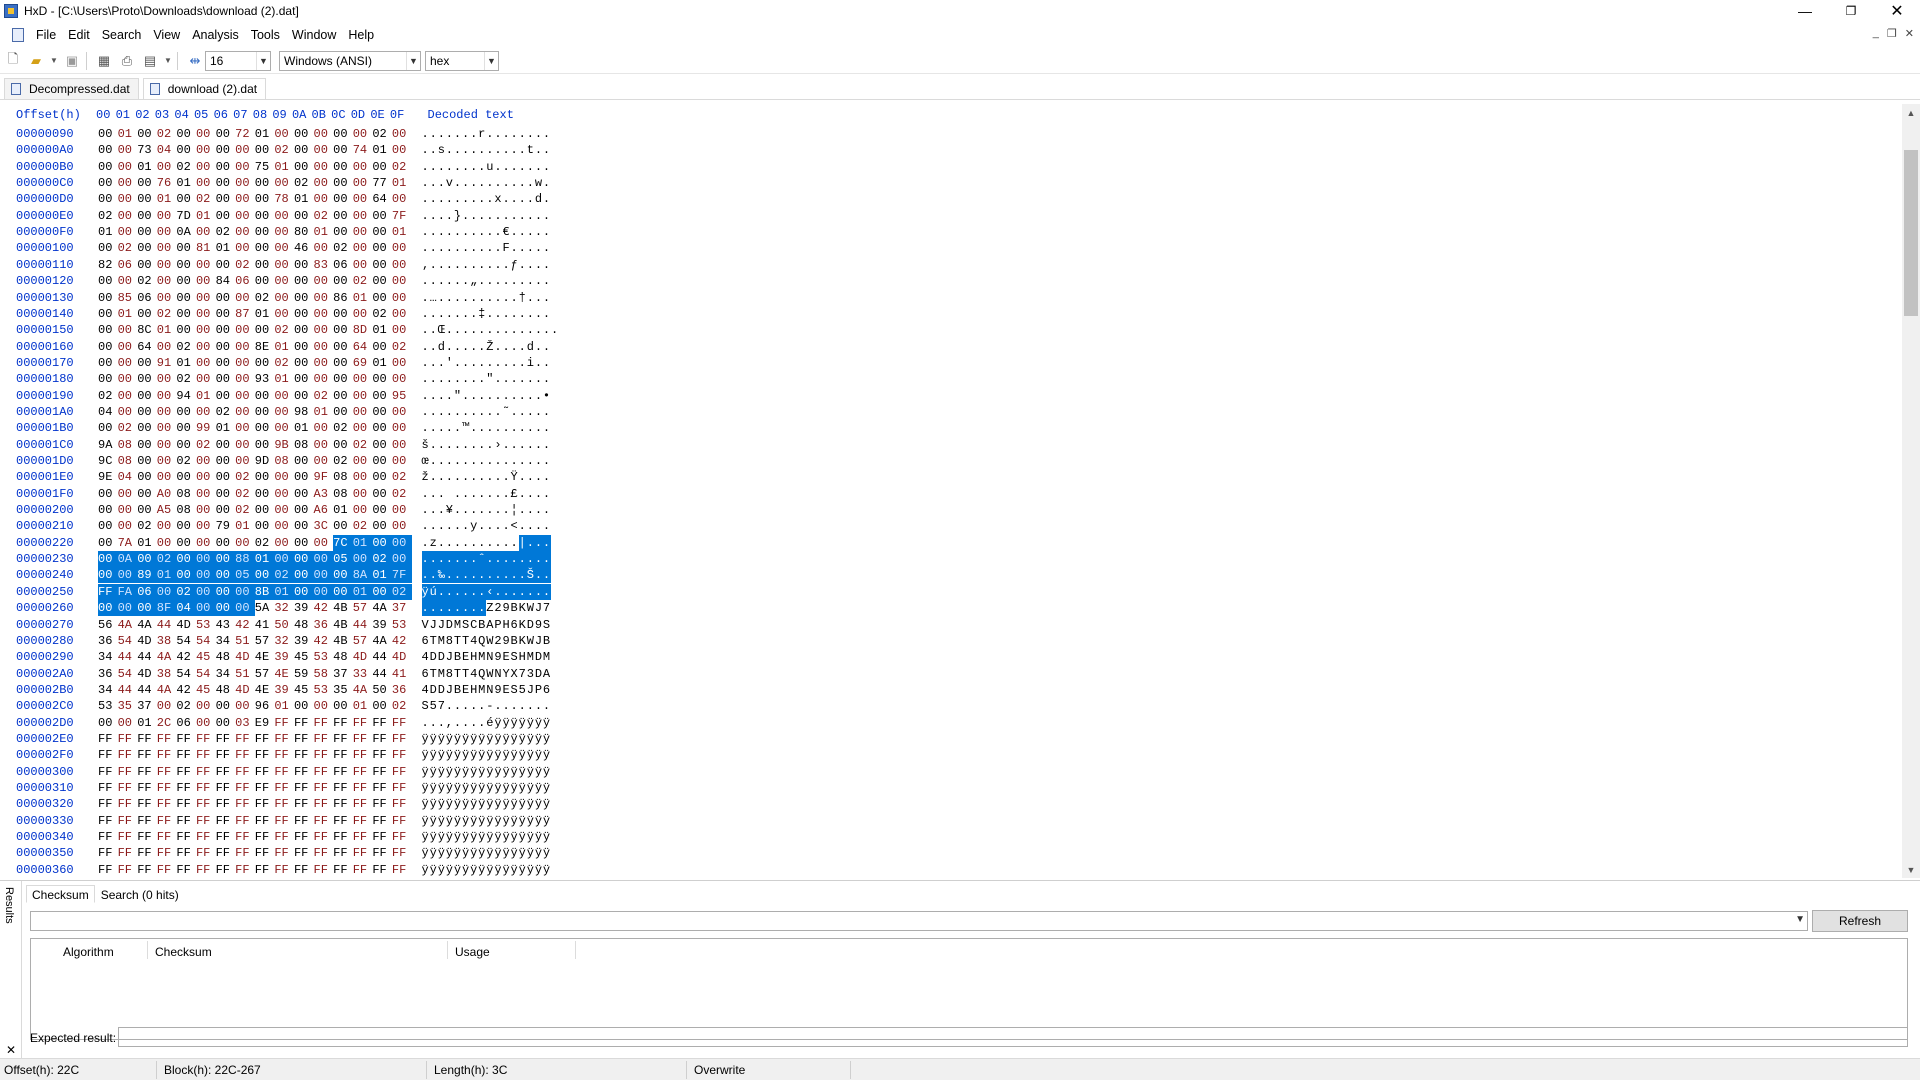 The image size is (1920, 1080). Describe the element at coordinates (487, 723) in the screenshot. I see `decoded-text: ...,....éÿÿÿÿÿÿÿ` at that location.